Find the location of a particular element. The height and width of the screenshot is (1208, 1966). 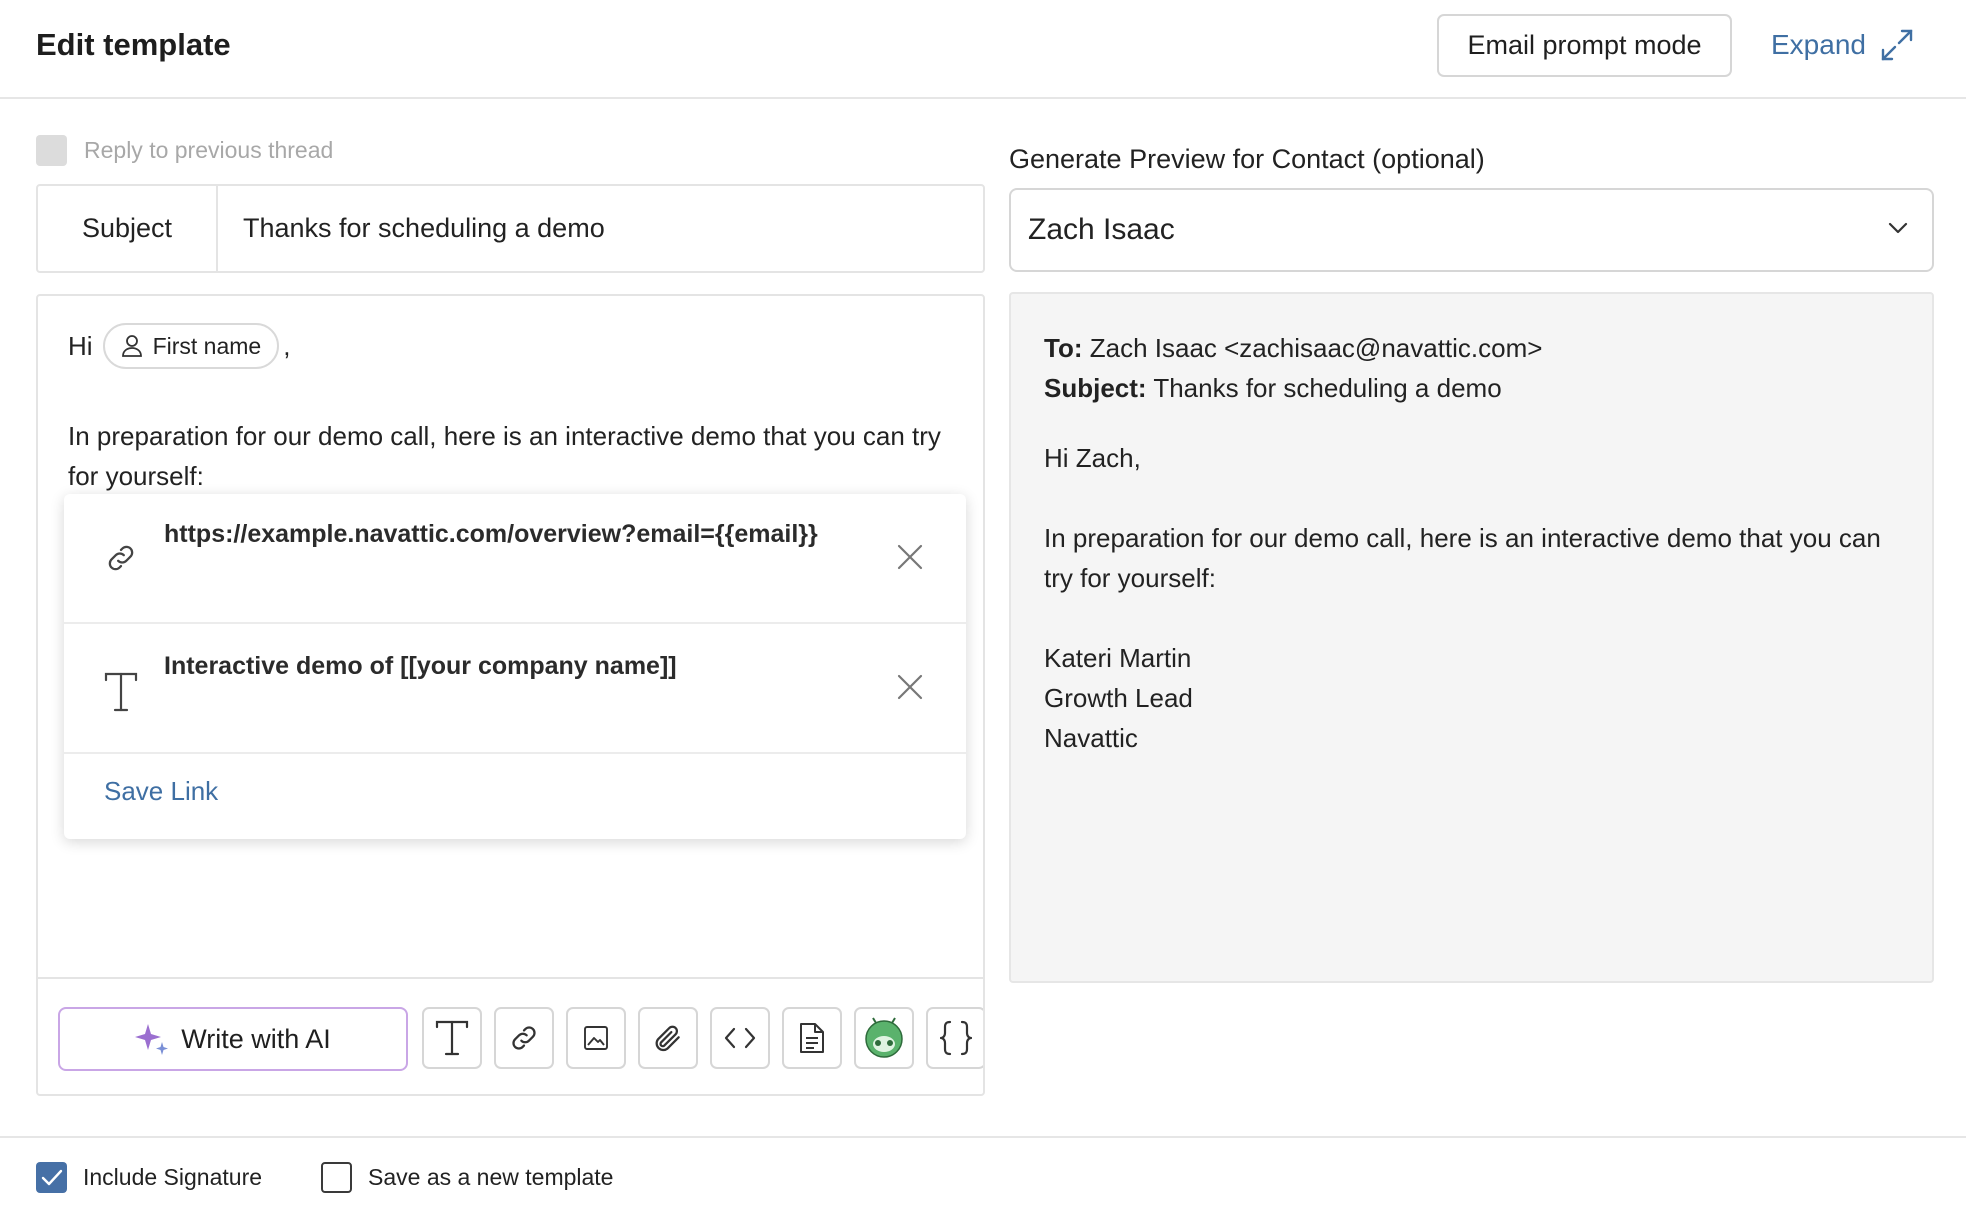

variable-chip-label: First name is located at coordinates (207, 345).